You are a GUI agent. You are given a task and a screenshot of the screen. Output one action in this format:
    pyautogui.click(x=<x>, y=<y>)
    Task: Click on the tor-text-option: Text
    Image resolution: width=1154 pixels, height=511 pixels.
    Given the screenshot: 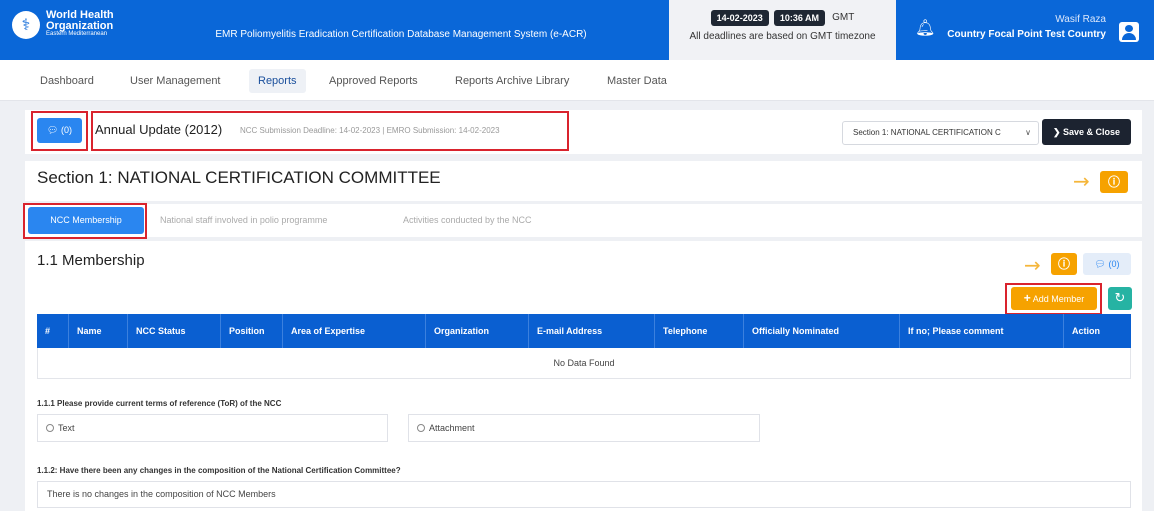 What is the action you would take?
    pyautogui.click(x=212, y=428)
    